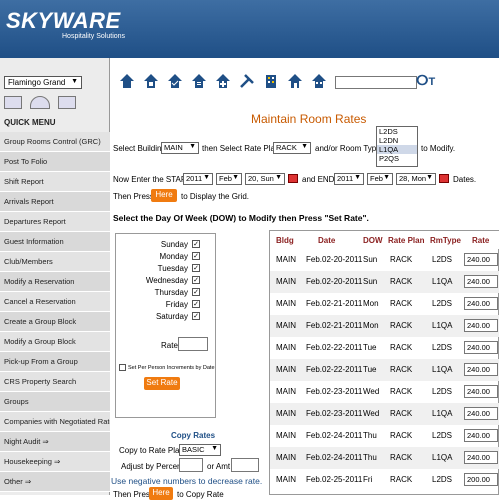  What do you see at coordinates (223, 81) in the screenshot?
I see `house-plus-icon` at bounding box center [223, 81].